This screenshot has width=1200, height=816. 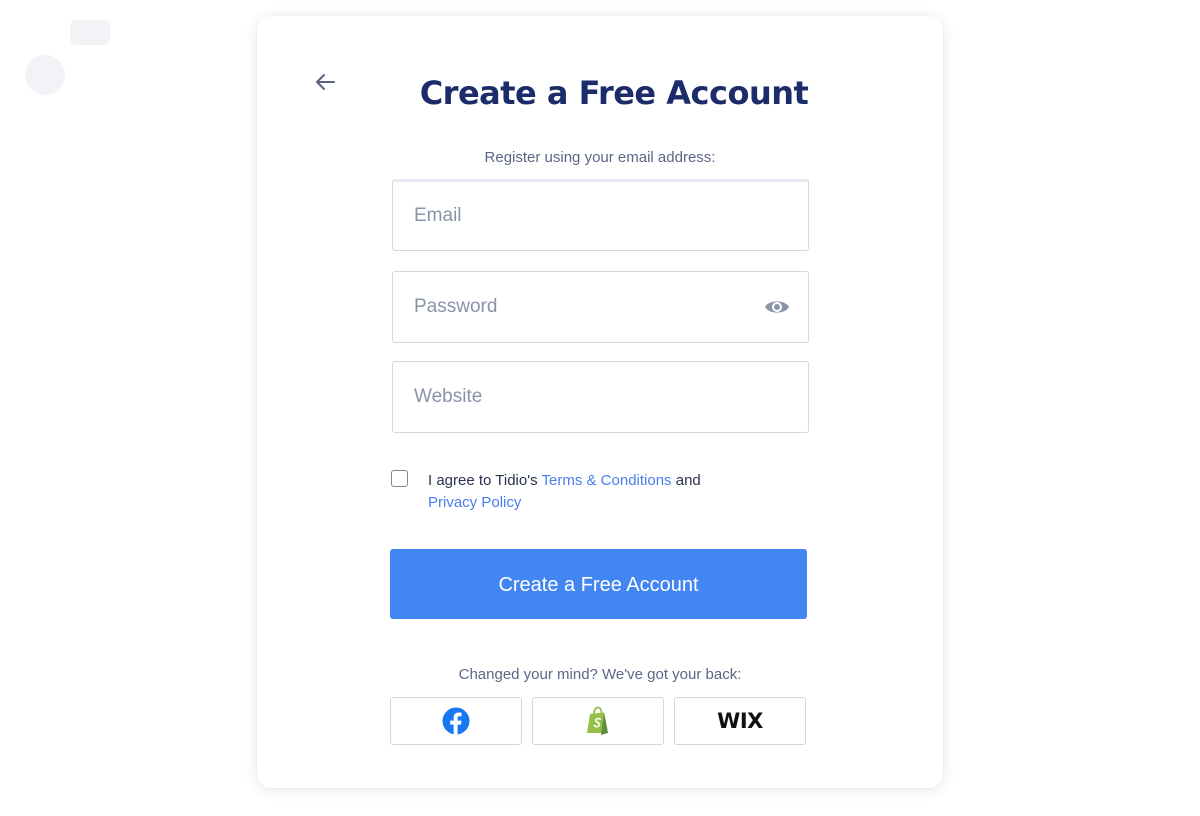 I want to click on terms-middle: and, so click(x=686, y=480).